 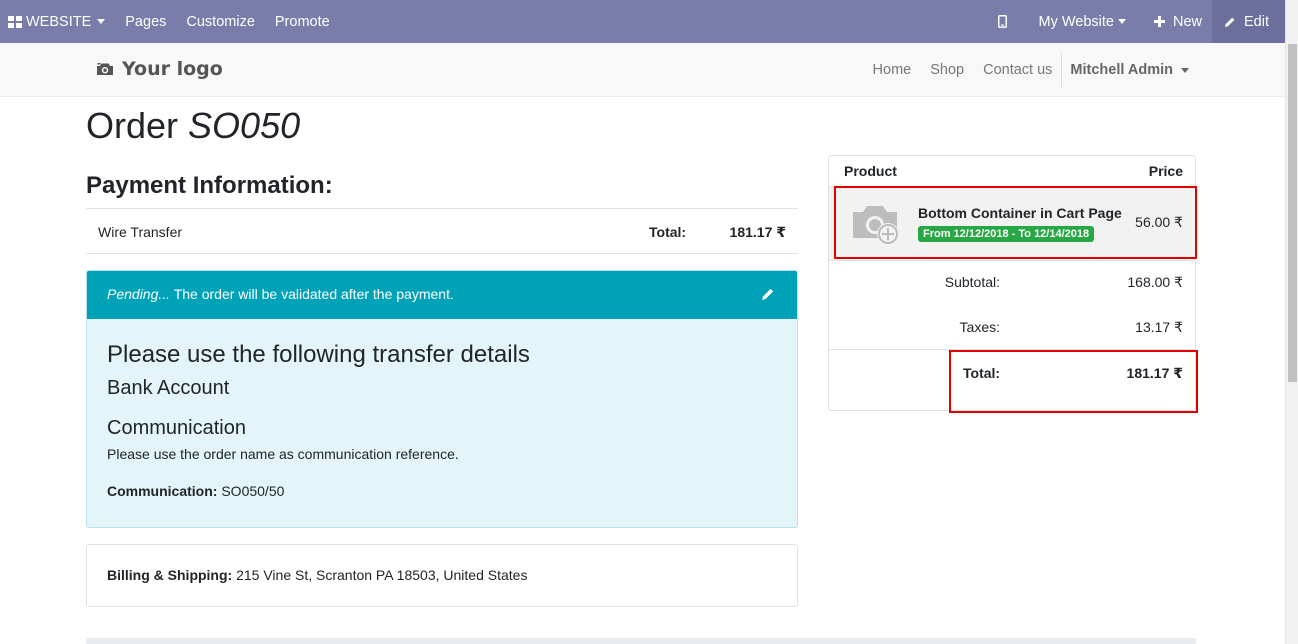 What do you see at coordinates (1012, 171) in the screenshot?
I see `cart-header: Product Price` at bounding box center [1012, 171].